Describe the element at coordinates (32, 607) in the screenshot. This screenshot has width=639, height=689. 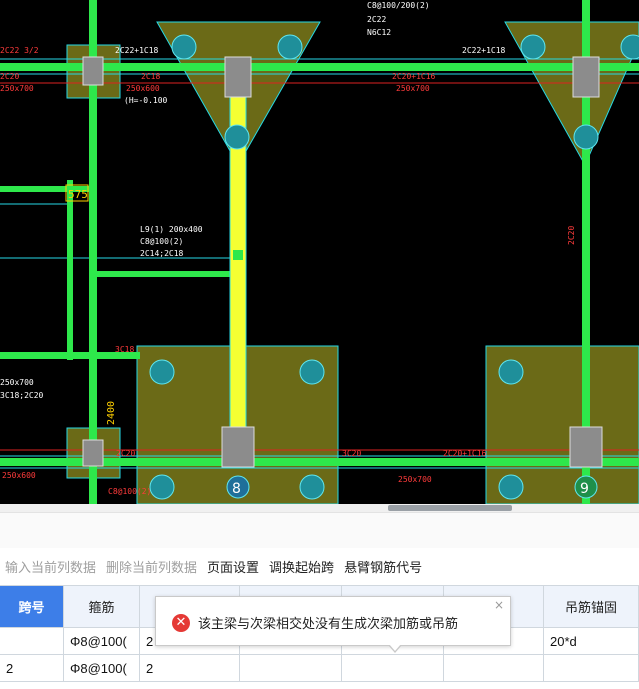
I see `header-span-number: 跨号` at that location.